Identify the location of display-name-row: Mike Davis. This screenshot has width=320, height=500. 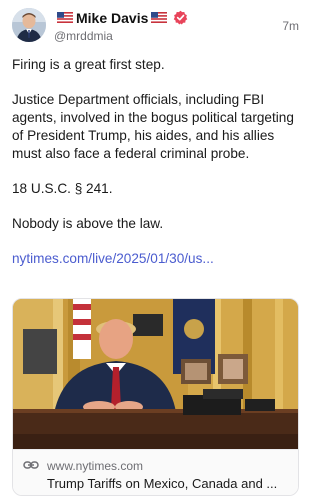
(121, 17).